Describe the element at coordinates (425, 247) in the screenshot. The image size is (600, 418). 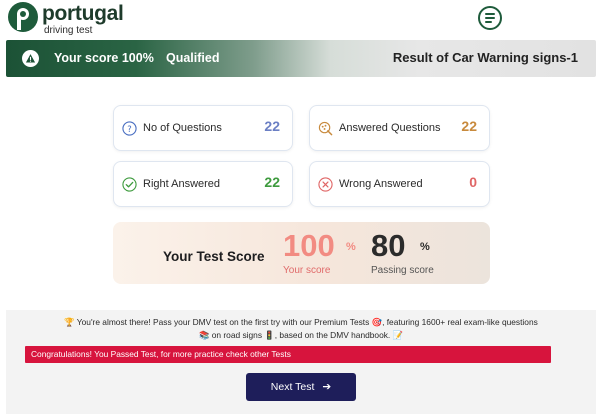
I see `passing-score-unit: %` at that location.